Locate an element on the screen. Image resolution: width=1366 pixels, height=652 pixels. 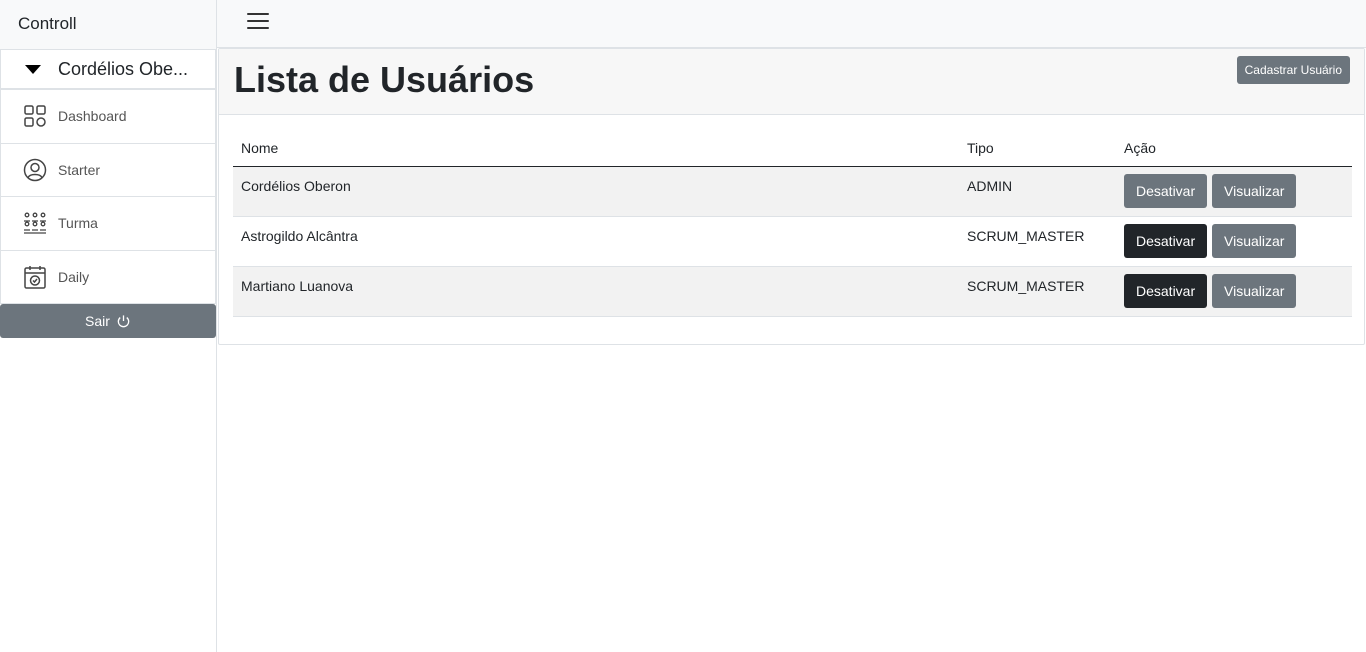
card-header: Lista de Usuários Cadastrar Usuário is located at coordinates (791, 82).